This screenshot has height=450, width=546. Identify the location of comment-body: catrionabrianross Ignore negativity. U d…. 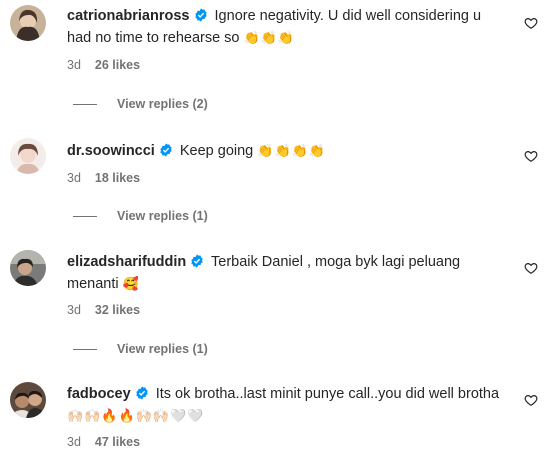
(287, 27).